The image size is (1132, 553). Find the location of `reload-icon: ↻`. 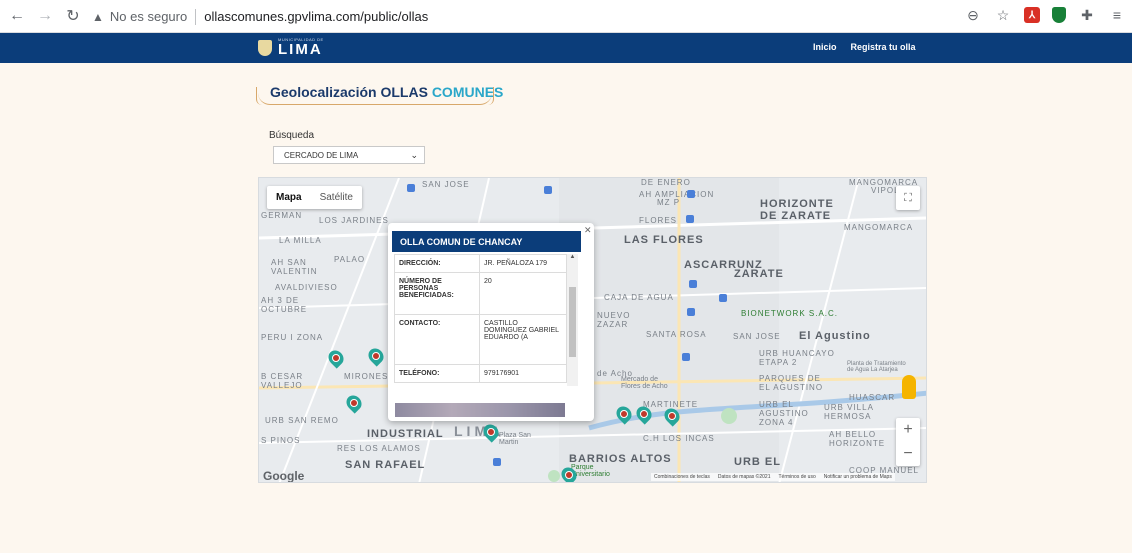

reload-icon: ↻ is located at coordinates (73, 16).